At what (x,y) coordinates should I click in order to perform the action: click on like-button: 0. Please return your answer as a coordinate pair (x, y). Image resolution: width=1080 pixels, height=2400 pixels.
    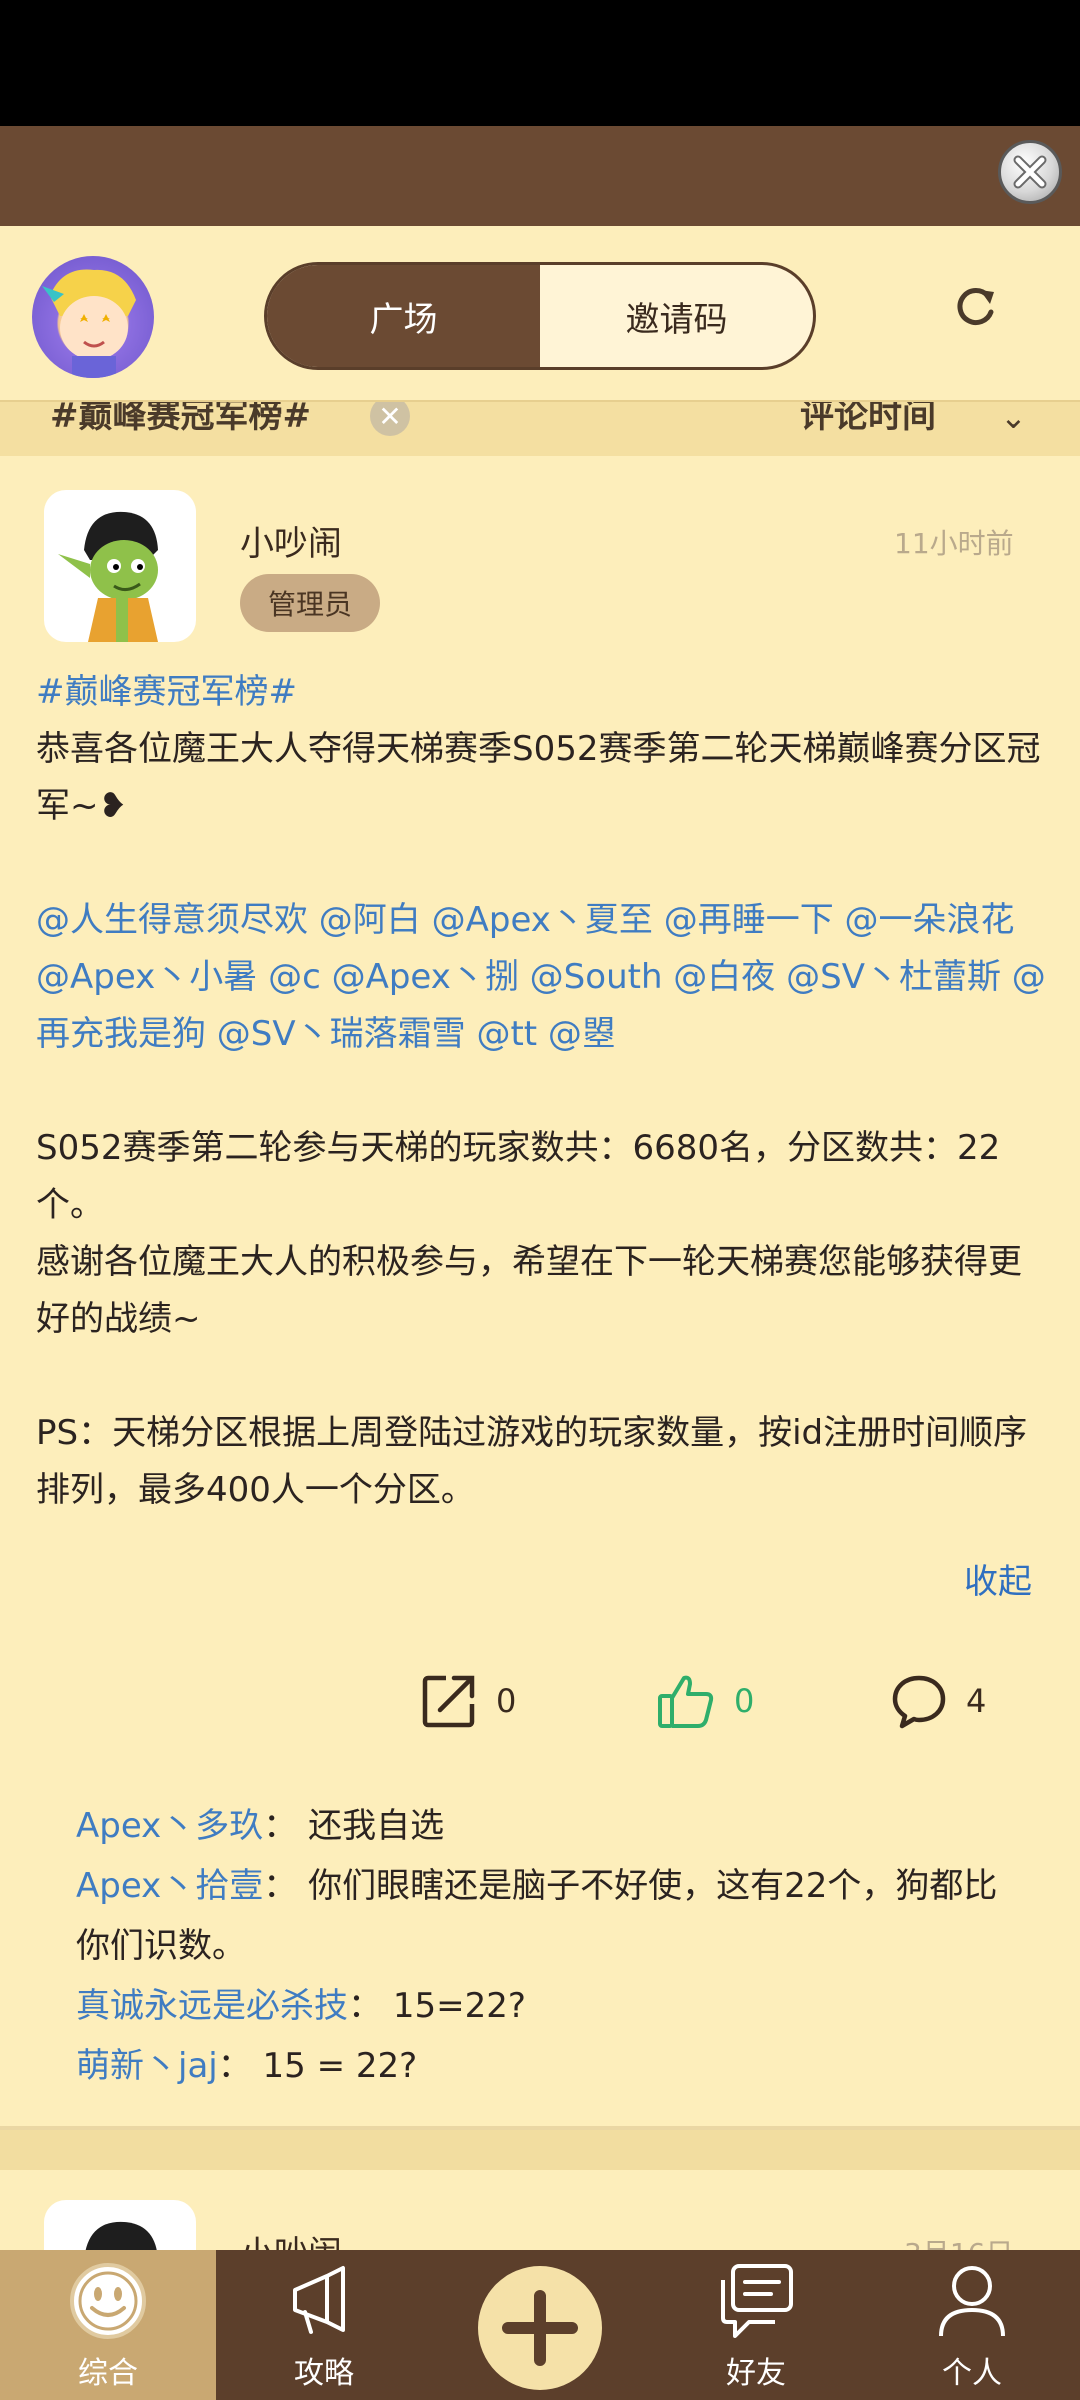
    Looking at the image, I should click on (705, 1701).